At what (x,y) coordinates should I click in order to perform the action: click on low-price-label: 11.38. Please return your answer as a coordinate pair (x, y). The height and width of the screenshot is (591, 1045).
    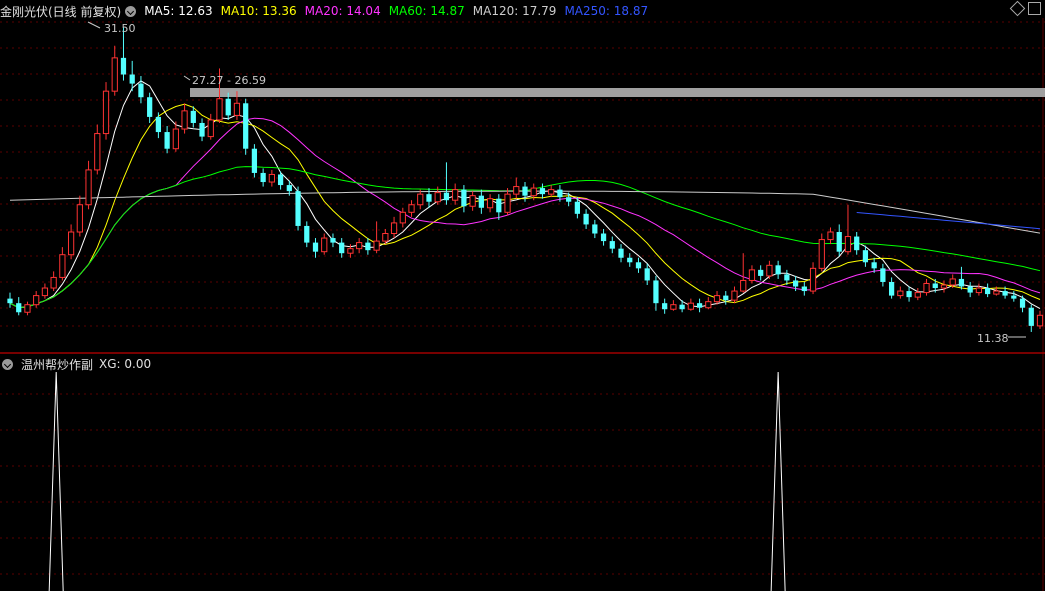
    Looking at the image, I should click on (993, 338).